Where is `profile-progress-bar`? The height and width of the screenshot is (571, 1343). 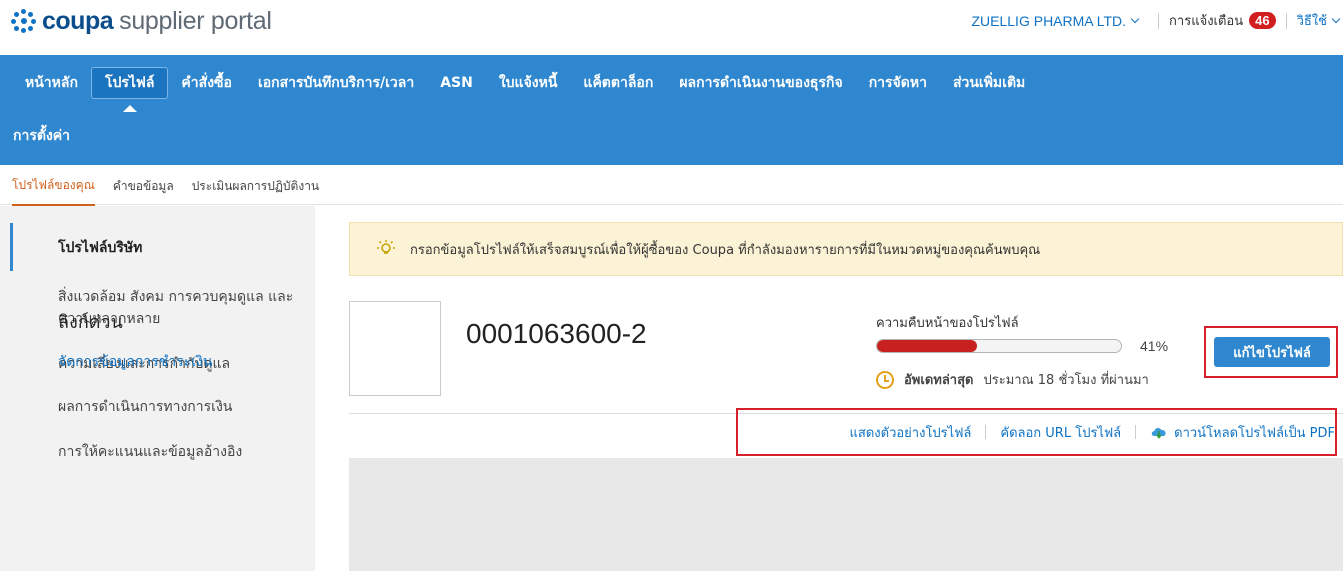 profile-progress-bar is located at coordinates (999, 346).